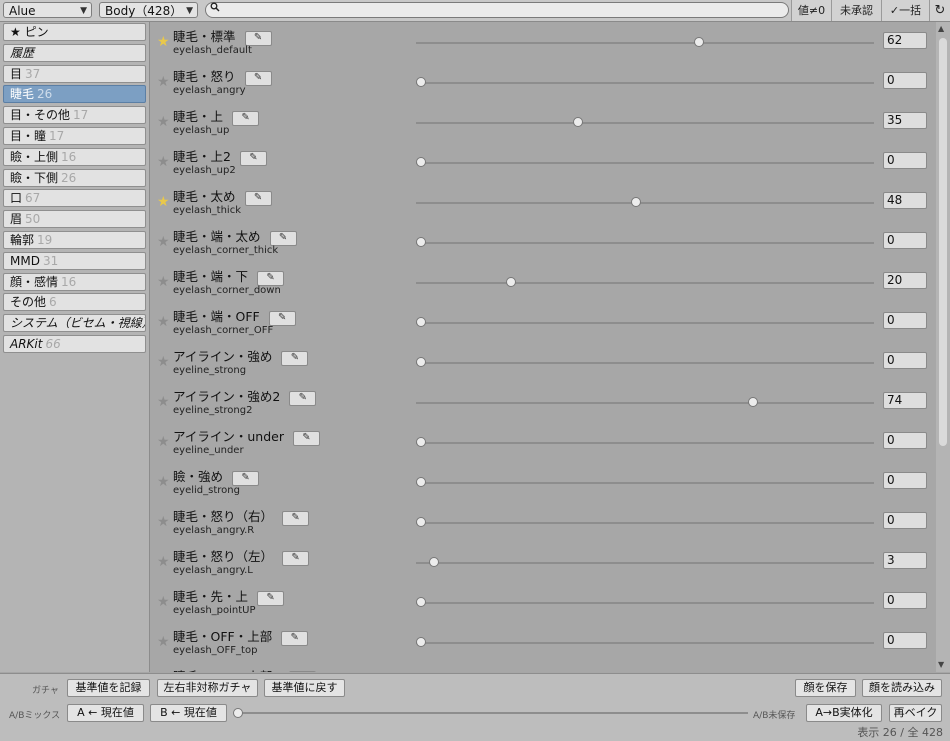  Describe the element at coordinates (74, 32) in the screenshot. I see `sidebar-category-item: ★ ピン` at that location.